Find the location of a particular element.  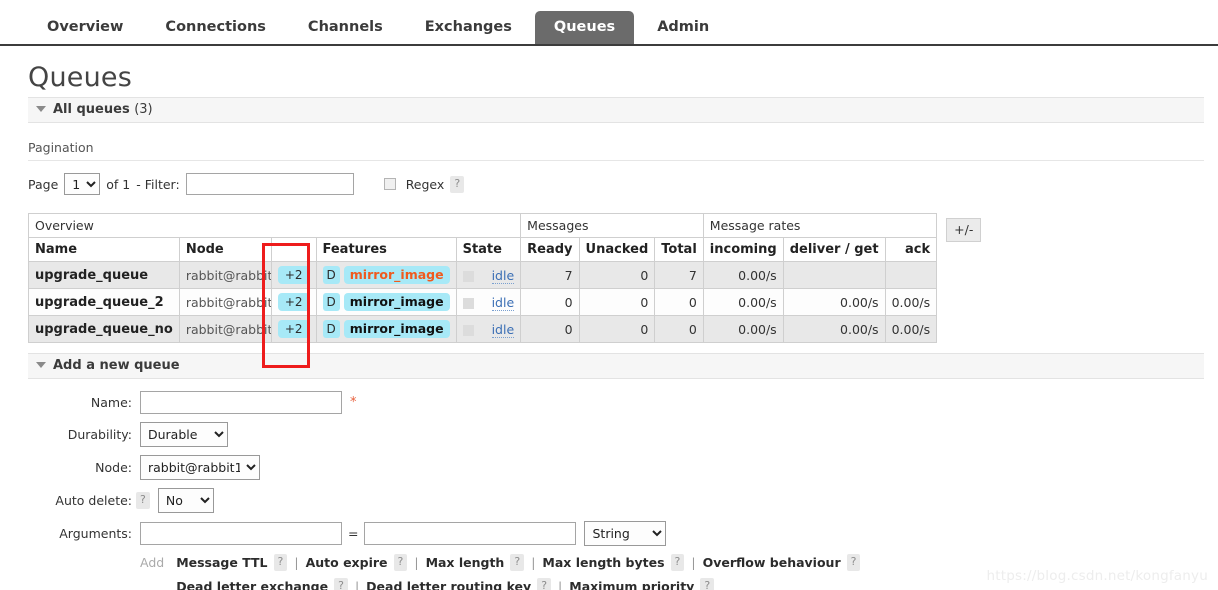

preset-maximum-priority: Maximum priority is located at coordinates (631, 584).